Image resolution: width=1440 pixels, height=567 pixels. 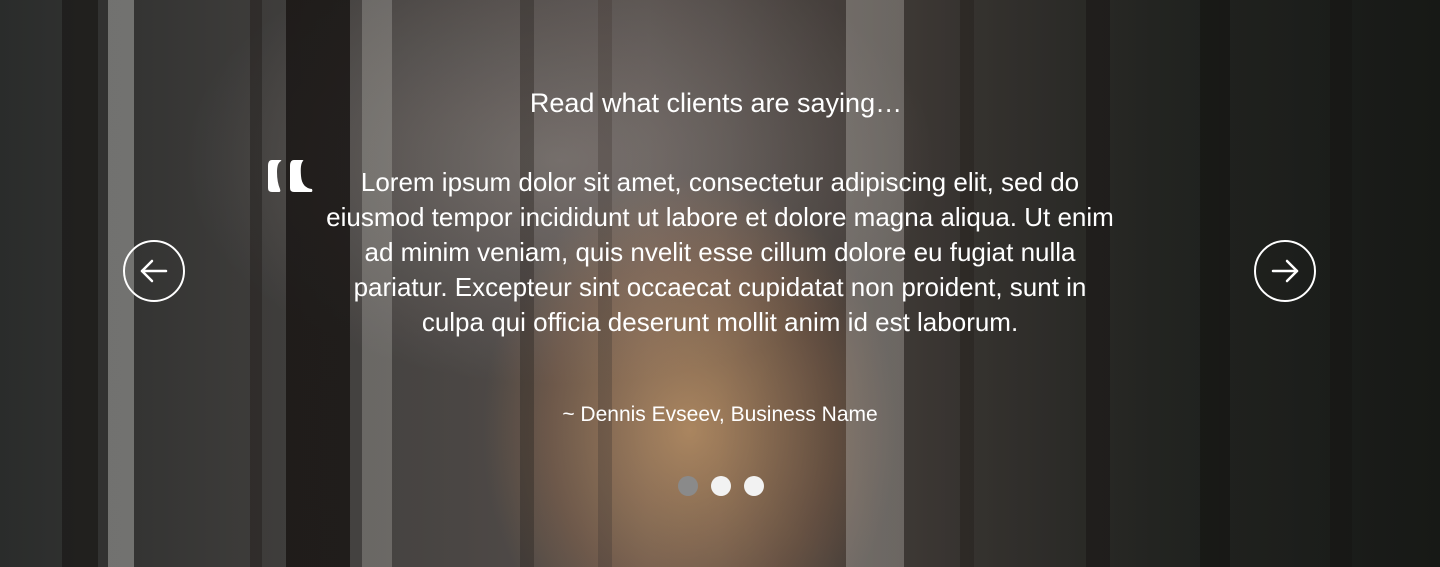 I want to click on slide-pagination, so click(x=721, y=486).